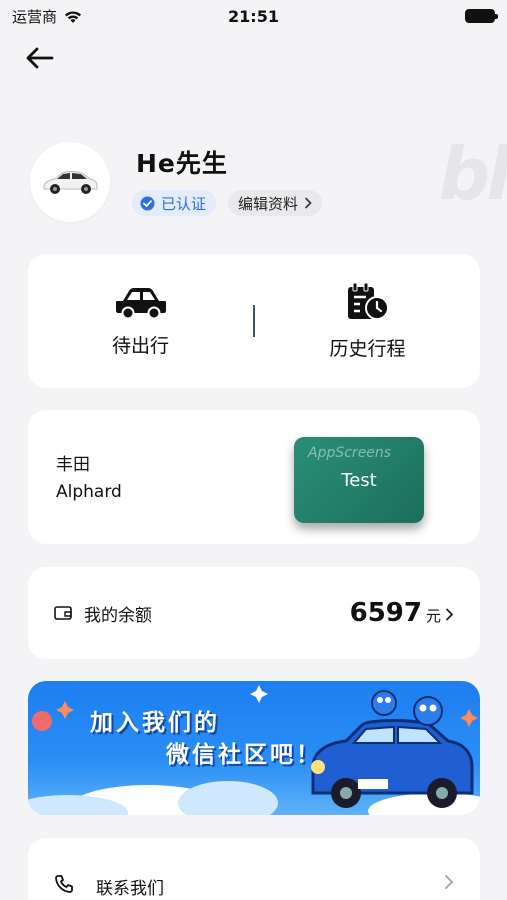 The image size is (507, 900). What do you see at coordinates (130, 889) in the screenshot?
I see `contact-us-label: 联系我们` at bounding box center [130, 889].